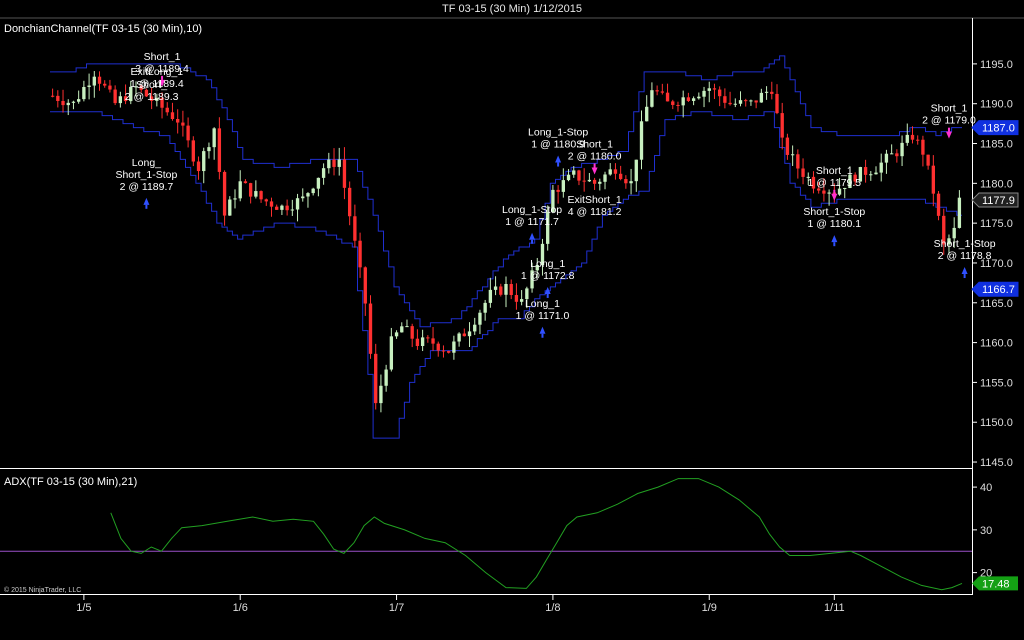 Image resolution: width=1024 pixels, height=640 pixels. I want to click on adx-tick-label: 30, so click(986, 531).